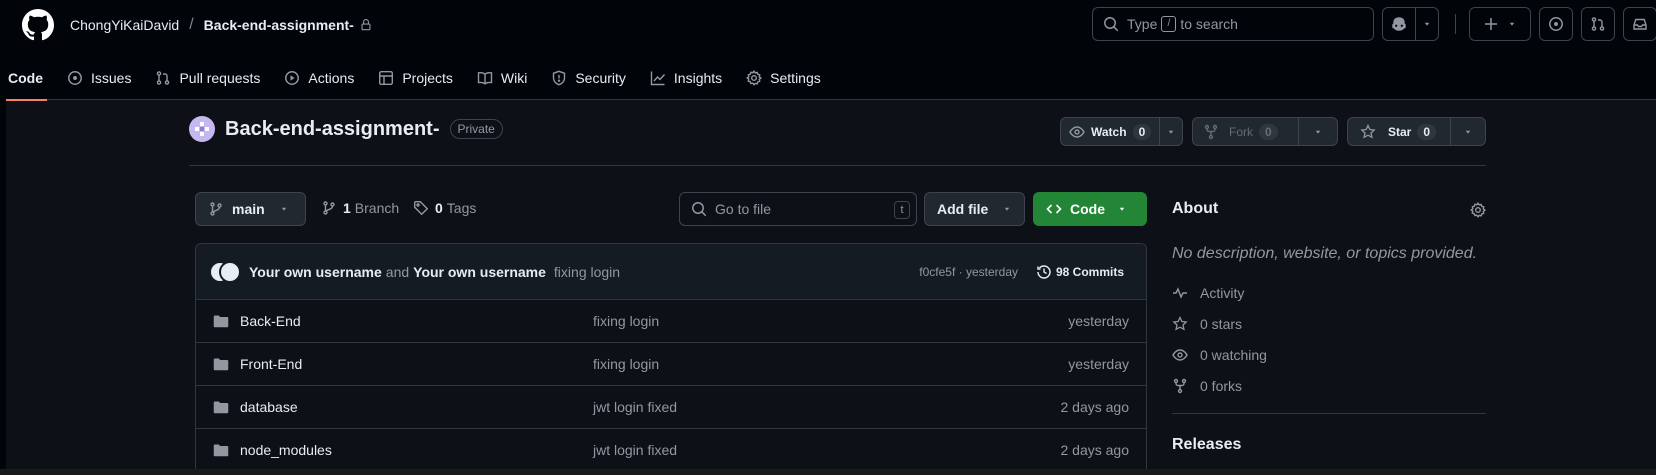 Image resolution: width=1656 pixels, height=475 pixels. Describe the element at coordinates (1368, 131) in the screenshot. I see `star-icon` at that location.